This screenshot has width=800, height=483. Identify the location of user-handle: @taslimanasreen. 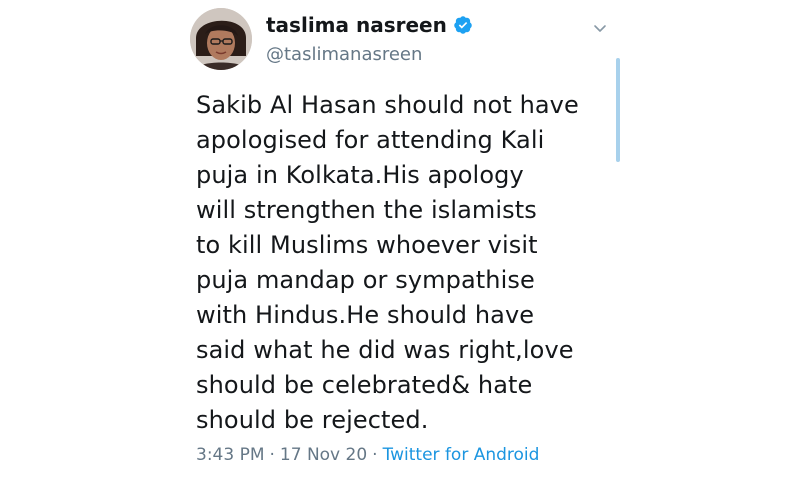
(344, 55).